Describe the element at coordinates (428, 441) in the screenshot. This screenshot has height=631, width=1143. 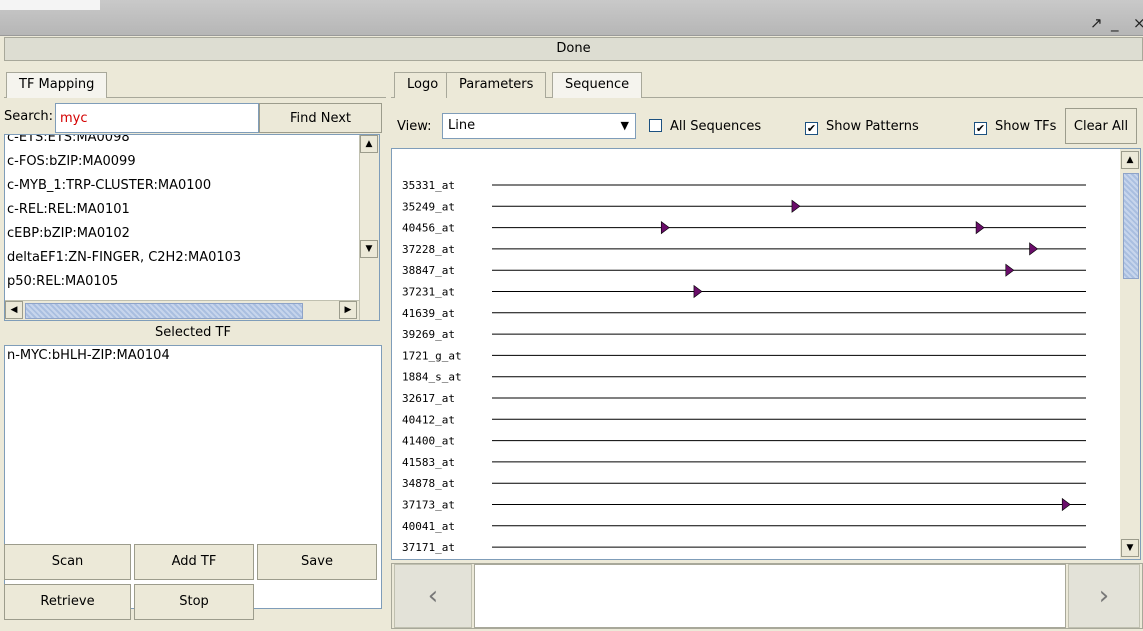
I see `sequence-label: 41400_at` at that location.